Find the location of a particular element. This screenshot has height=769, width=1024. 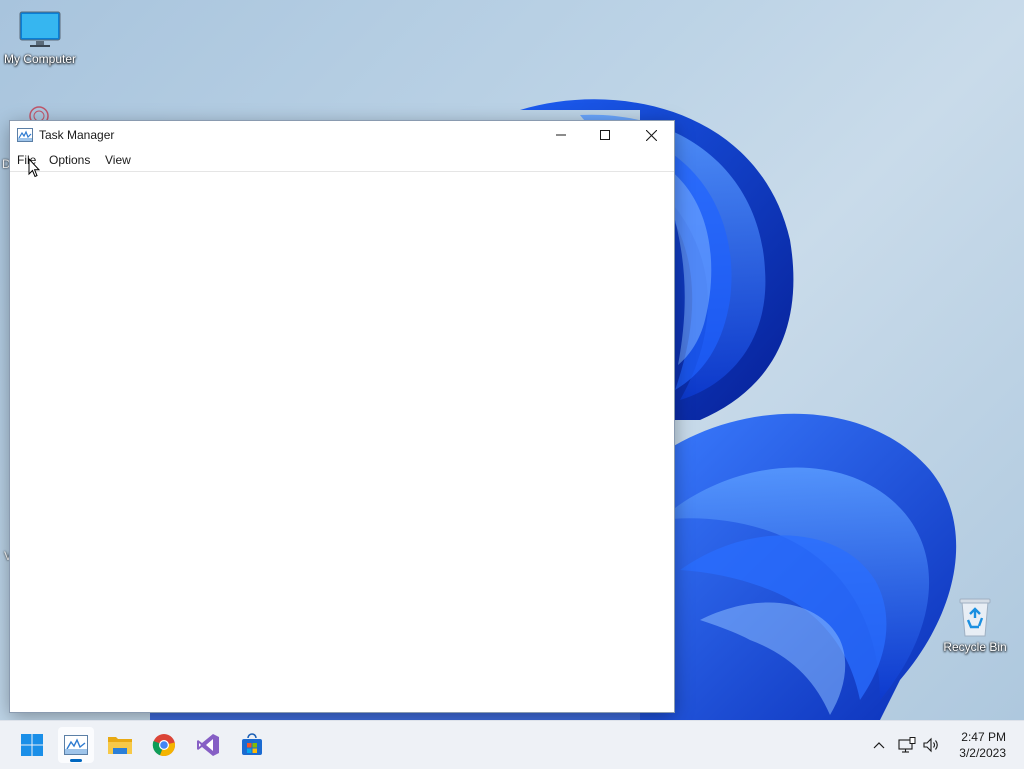

chrome-icon is located at coordinates (164, 745).